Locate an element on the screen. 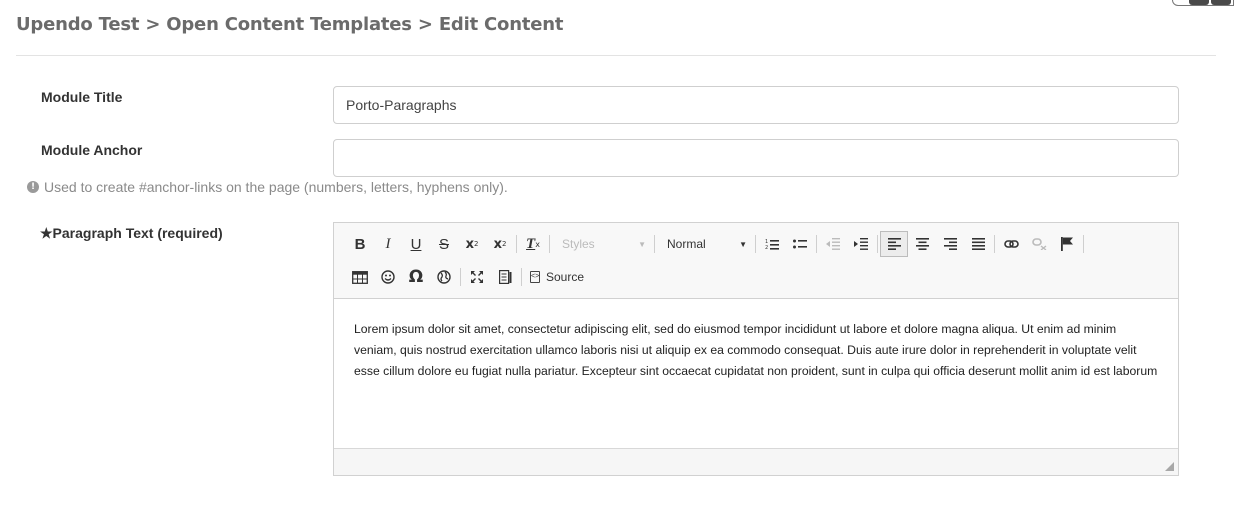 The width and height of the screenshot is (1234, 525). align-justify-icon is located at coordinates (978, 244).